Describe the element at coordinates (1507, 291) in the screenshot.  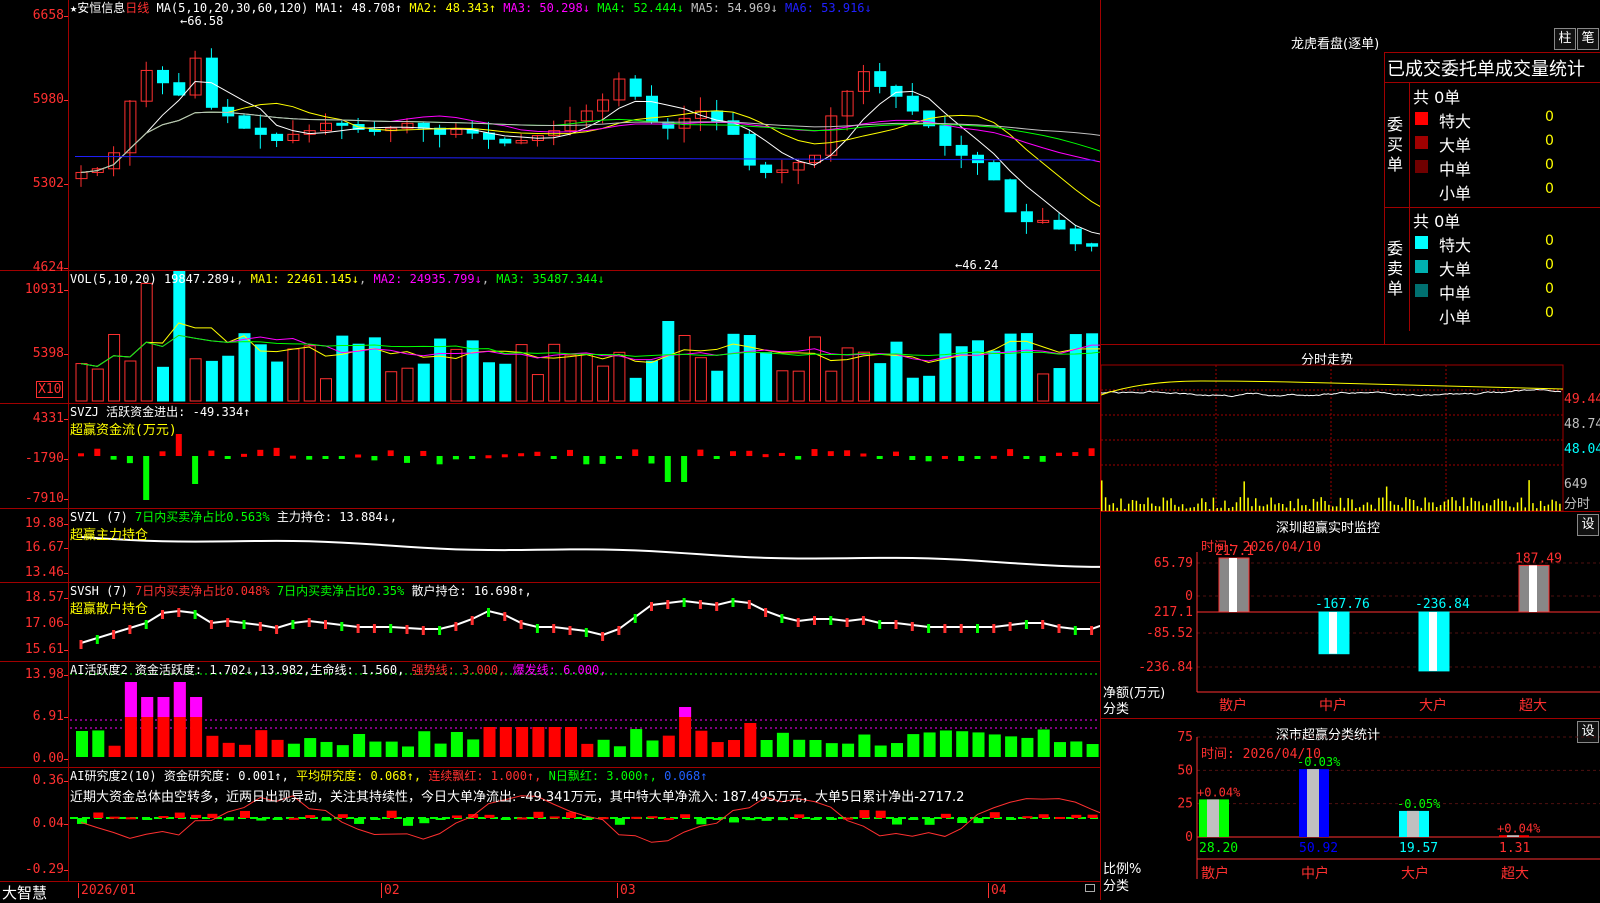
I see `sell-row: 中单00%` at that location.